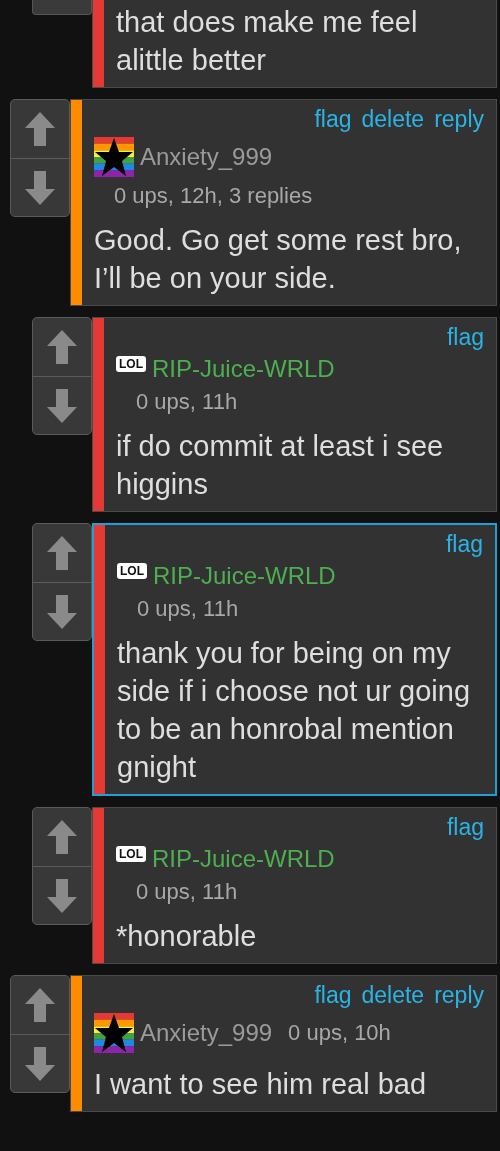  What do you see at coordinates (280, 465) in the screenshot?
I see `comment-text: if do commit at least i see higgins` at bounding box center [280, 465].